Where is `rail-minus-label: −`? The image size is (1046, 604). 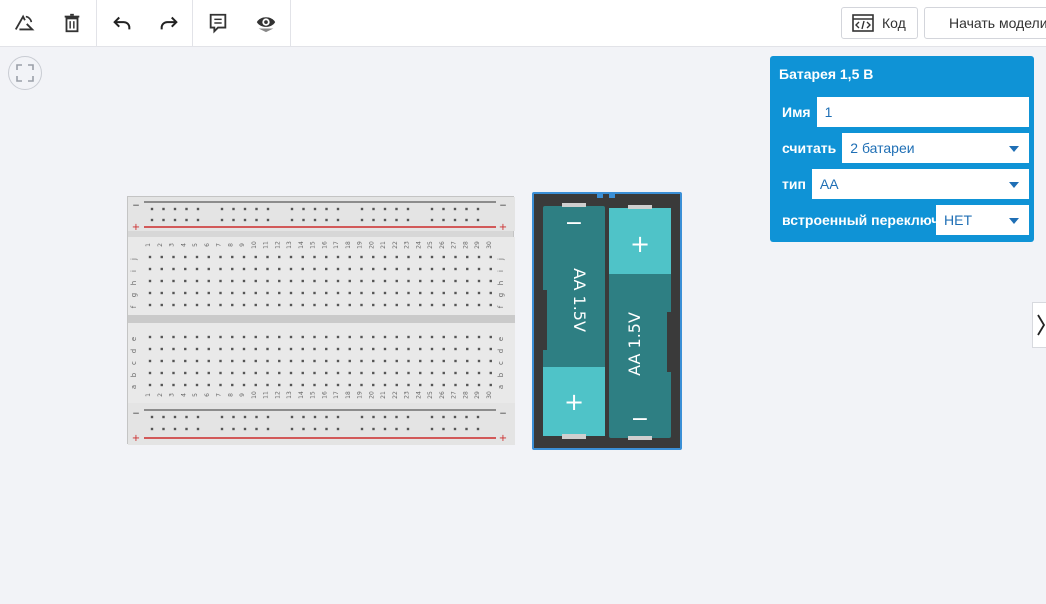
rail-minus-label: − is located at coordinates (503, 414).